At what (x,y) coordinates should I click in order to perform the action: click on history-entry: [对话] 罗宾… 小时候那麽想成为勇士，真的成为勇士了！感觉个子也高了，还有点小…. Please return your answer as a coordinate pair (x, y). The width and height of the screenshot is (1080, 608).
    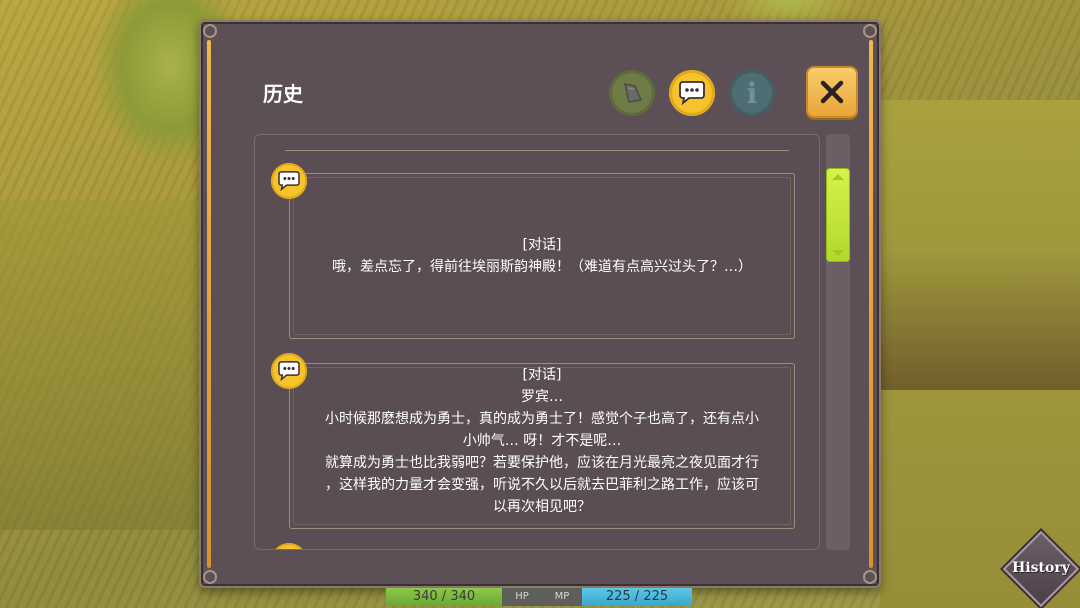
    Looking at the image, I should click on (542, 446).